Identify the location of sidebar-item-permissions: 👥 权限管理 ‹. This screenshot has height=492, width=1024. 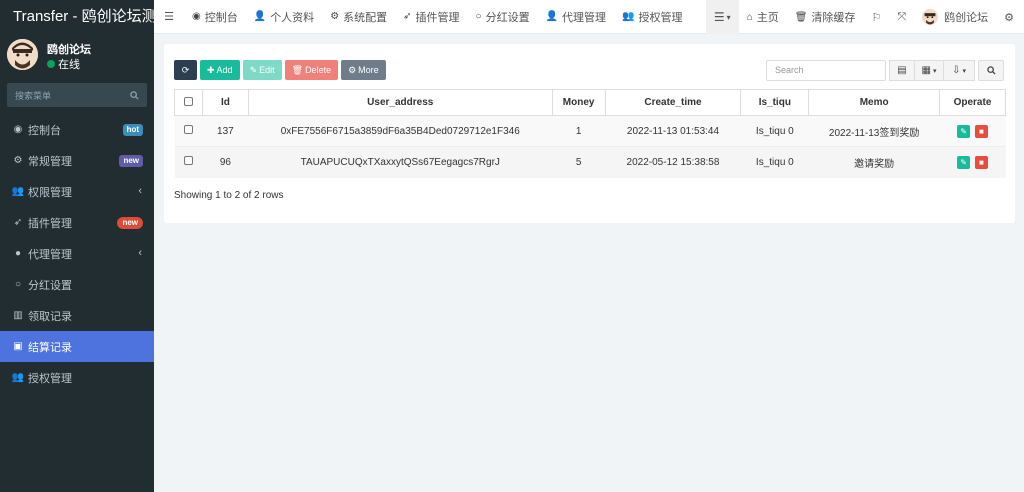
(77, 191).